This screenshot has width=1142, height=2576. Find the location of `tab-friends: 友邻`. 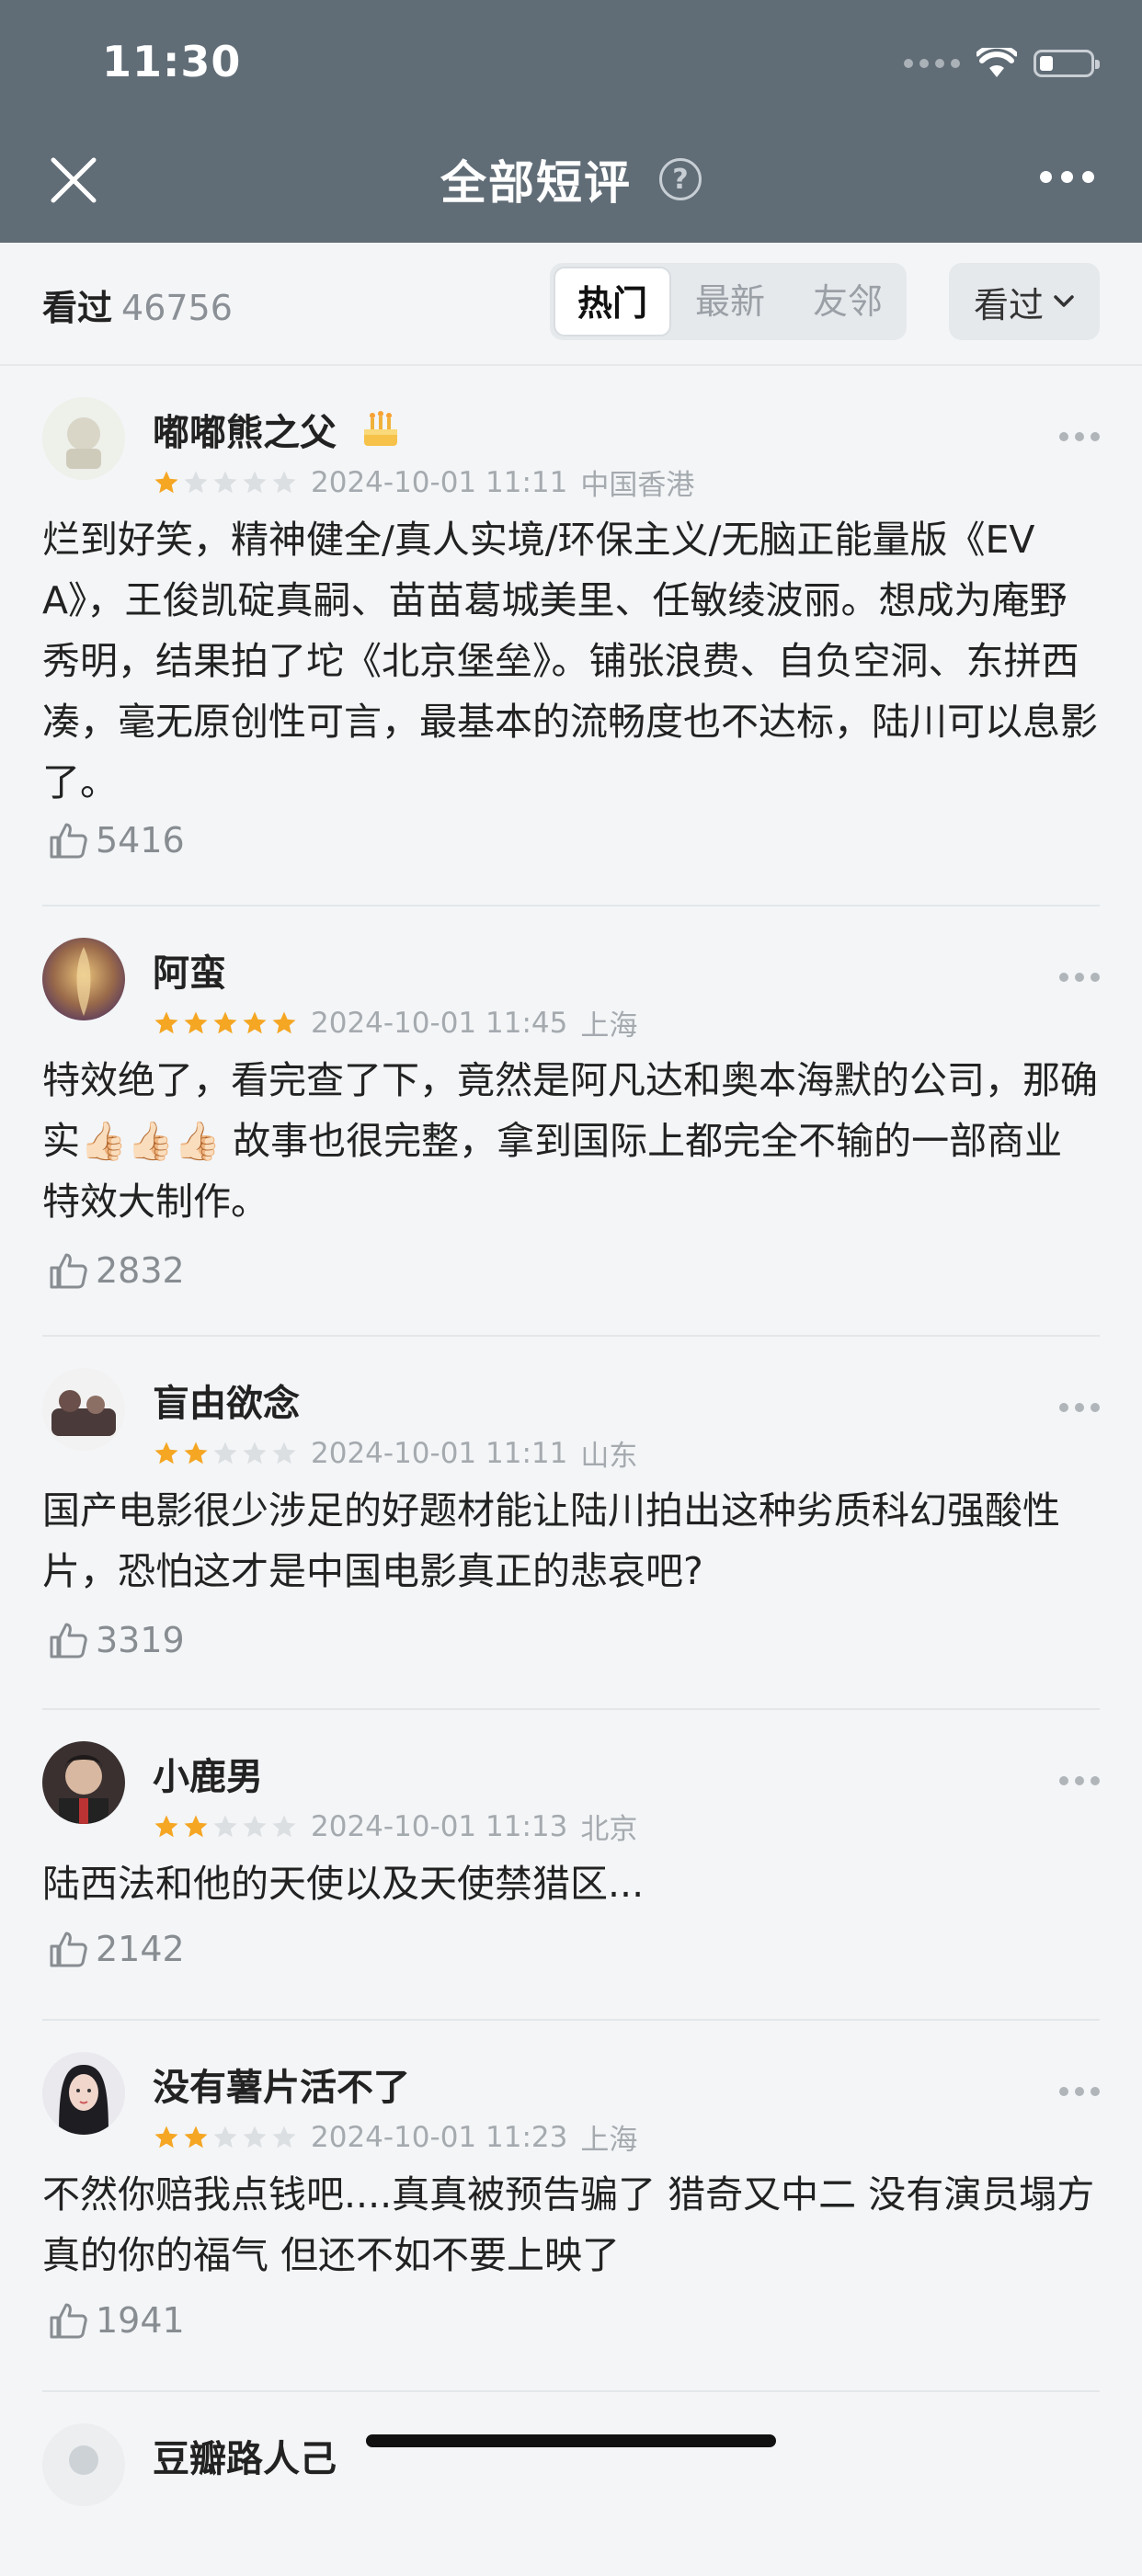

tab-friends: 友邻 is located at coordinates (848, 301).